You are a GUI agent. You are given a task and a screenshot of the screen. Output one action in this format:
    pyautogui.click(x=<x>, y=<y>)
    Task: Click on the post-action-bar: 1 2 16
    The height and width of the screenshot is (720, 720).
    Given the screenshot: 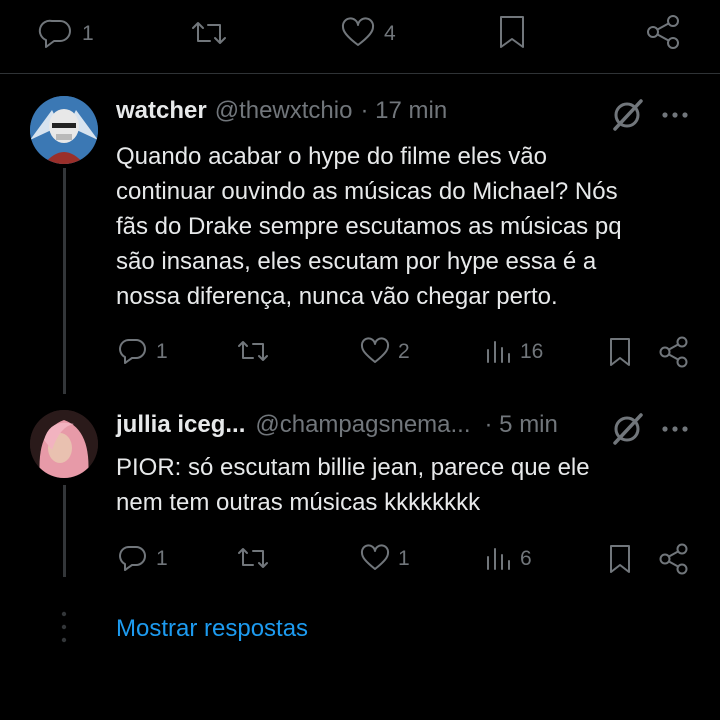 What is the action you would take?
    pyautogui.click(x=360, y=354)
    